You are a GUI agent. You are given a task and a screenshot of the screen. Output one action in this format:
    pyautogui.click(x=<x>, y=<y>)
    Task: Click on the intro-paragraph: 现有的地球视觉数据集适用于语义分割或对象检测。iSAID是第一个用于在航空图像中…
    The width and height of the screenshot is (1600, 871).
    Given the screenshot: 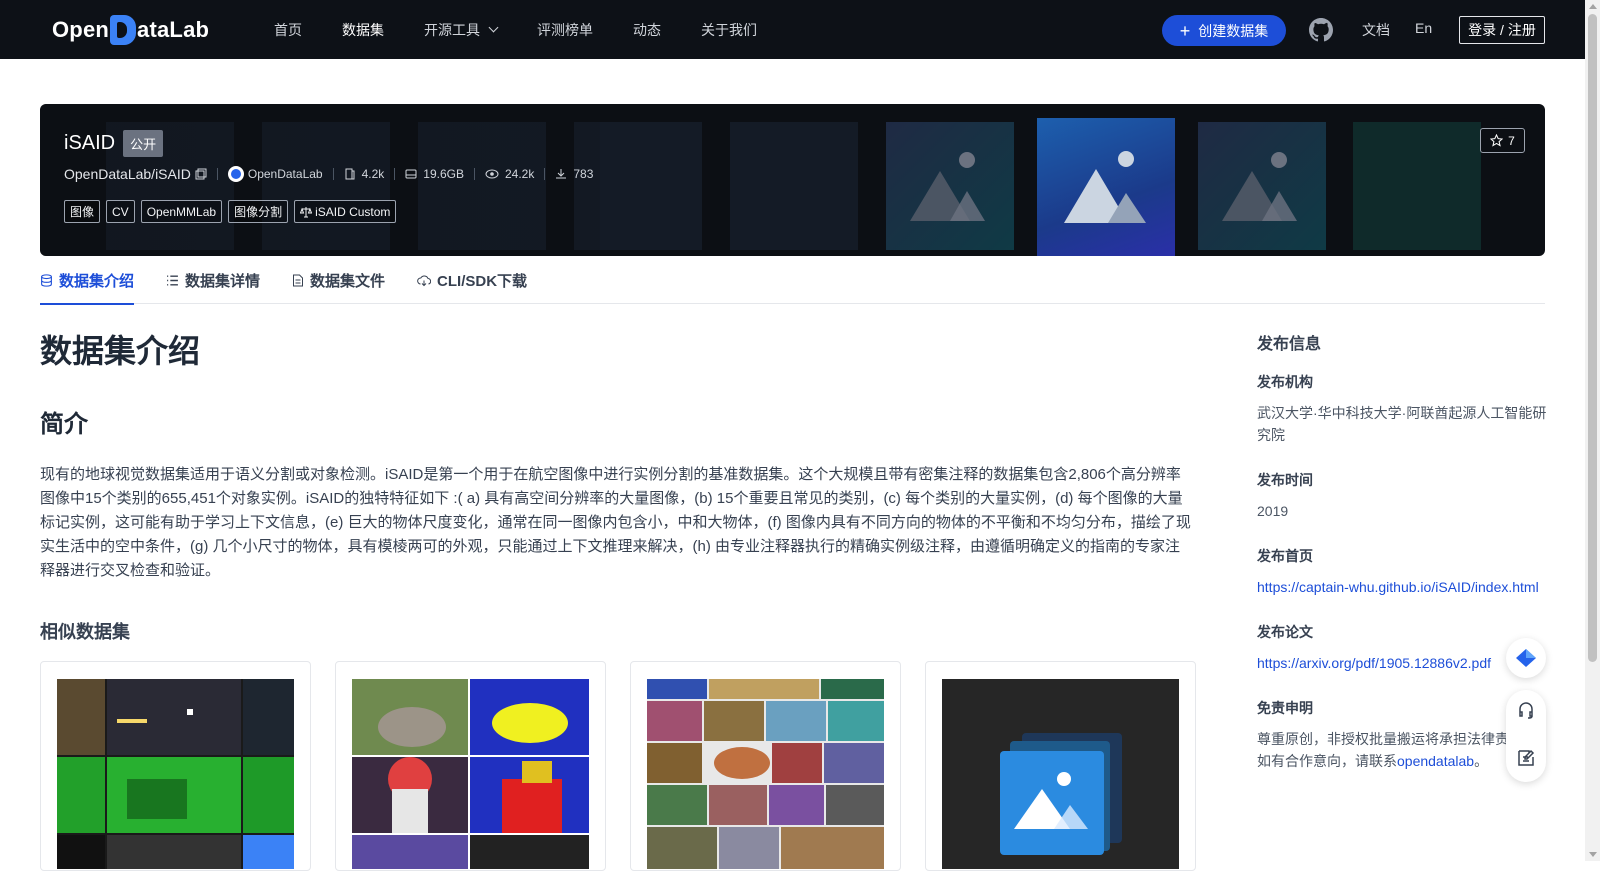 What is the action you would take?
    pyautogui.click(x=615, y=522)
    